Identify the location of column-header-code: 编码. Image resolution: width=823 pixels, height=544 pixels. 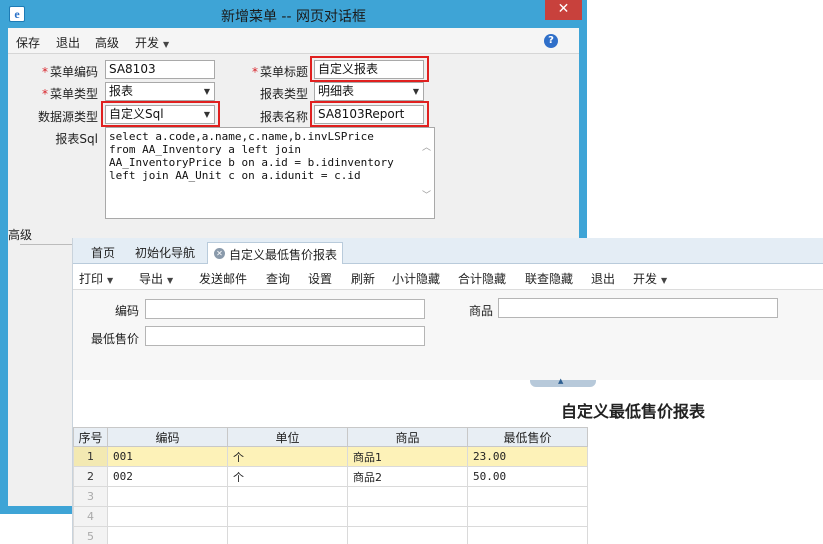
(167, 437).